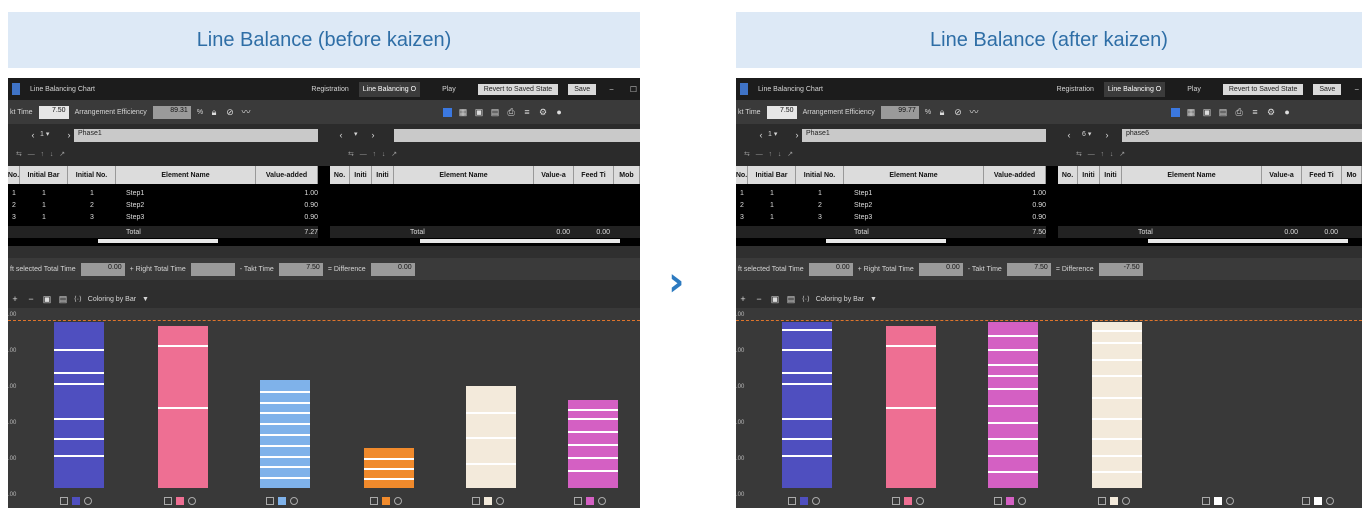  Describe the element at coordinates (594, 175) in the screenshot. I see `col-feed: Feed Ti` at that location.